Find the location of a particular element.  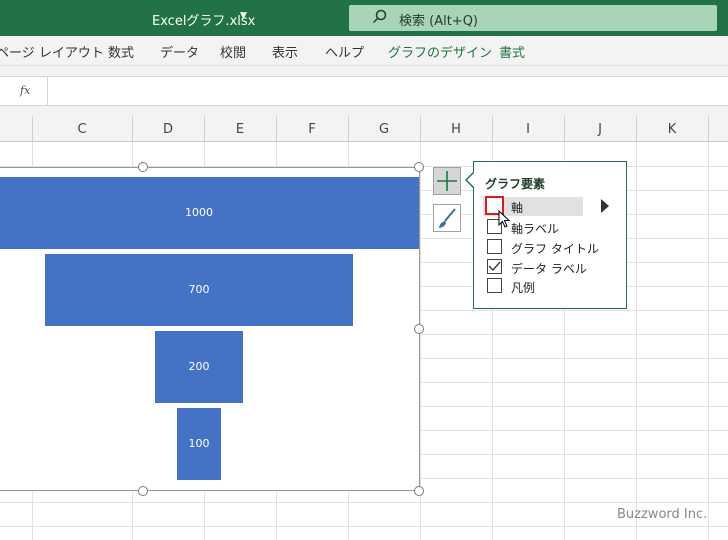

tab-chart-design: グラフのデザイン is located at coordinates (440, 51).